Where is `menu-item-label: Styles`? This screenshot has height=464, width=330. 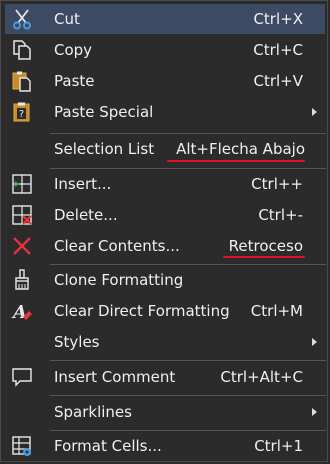
menu-item-label: Styles is located at coordinates (77, 342).